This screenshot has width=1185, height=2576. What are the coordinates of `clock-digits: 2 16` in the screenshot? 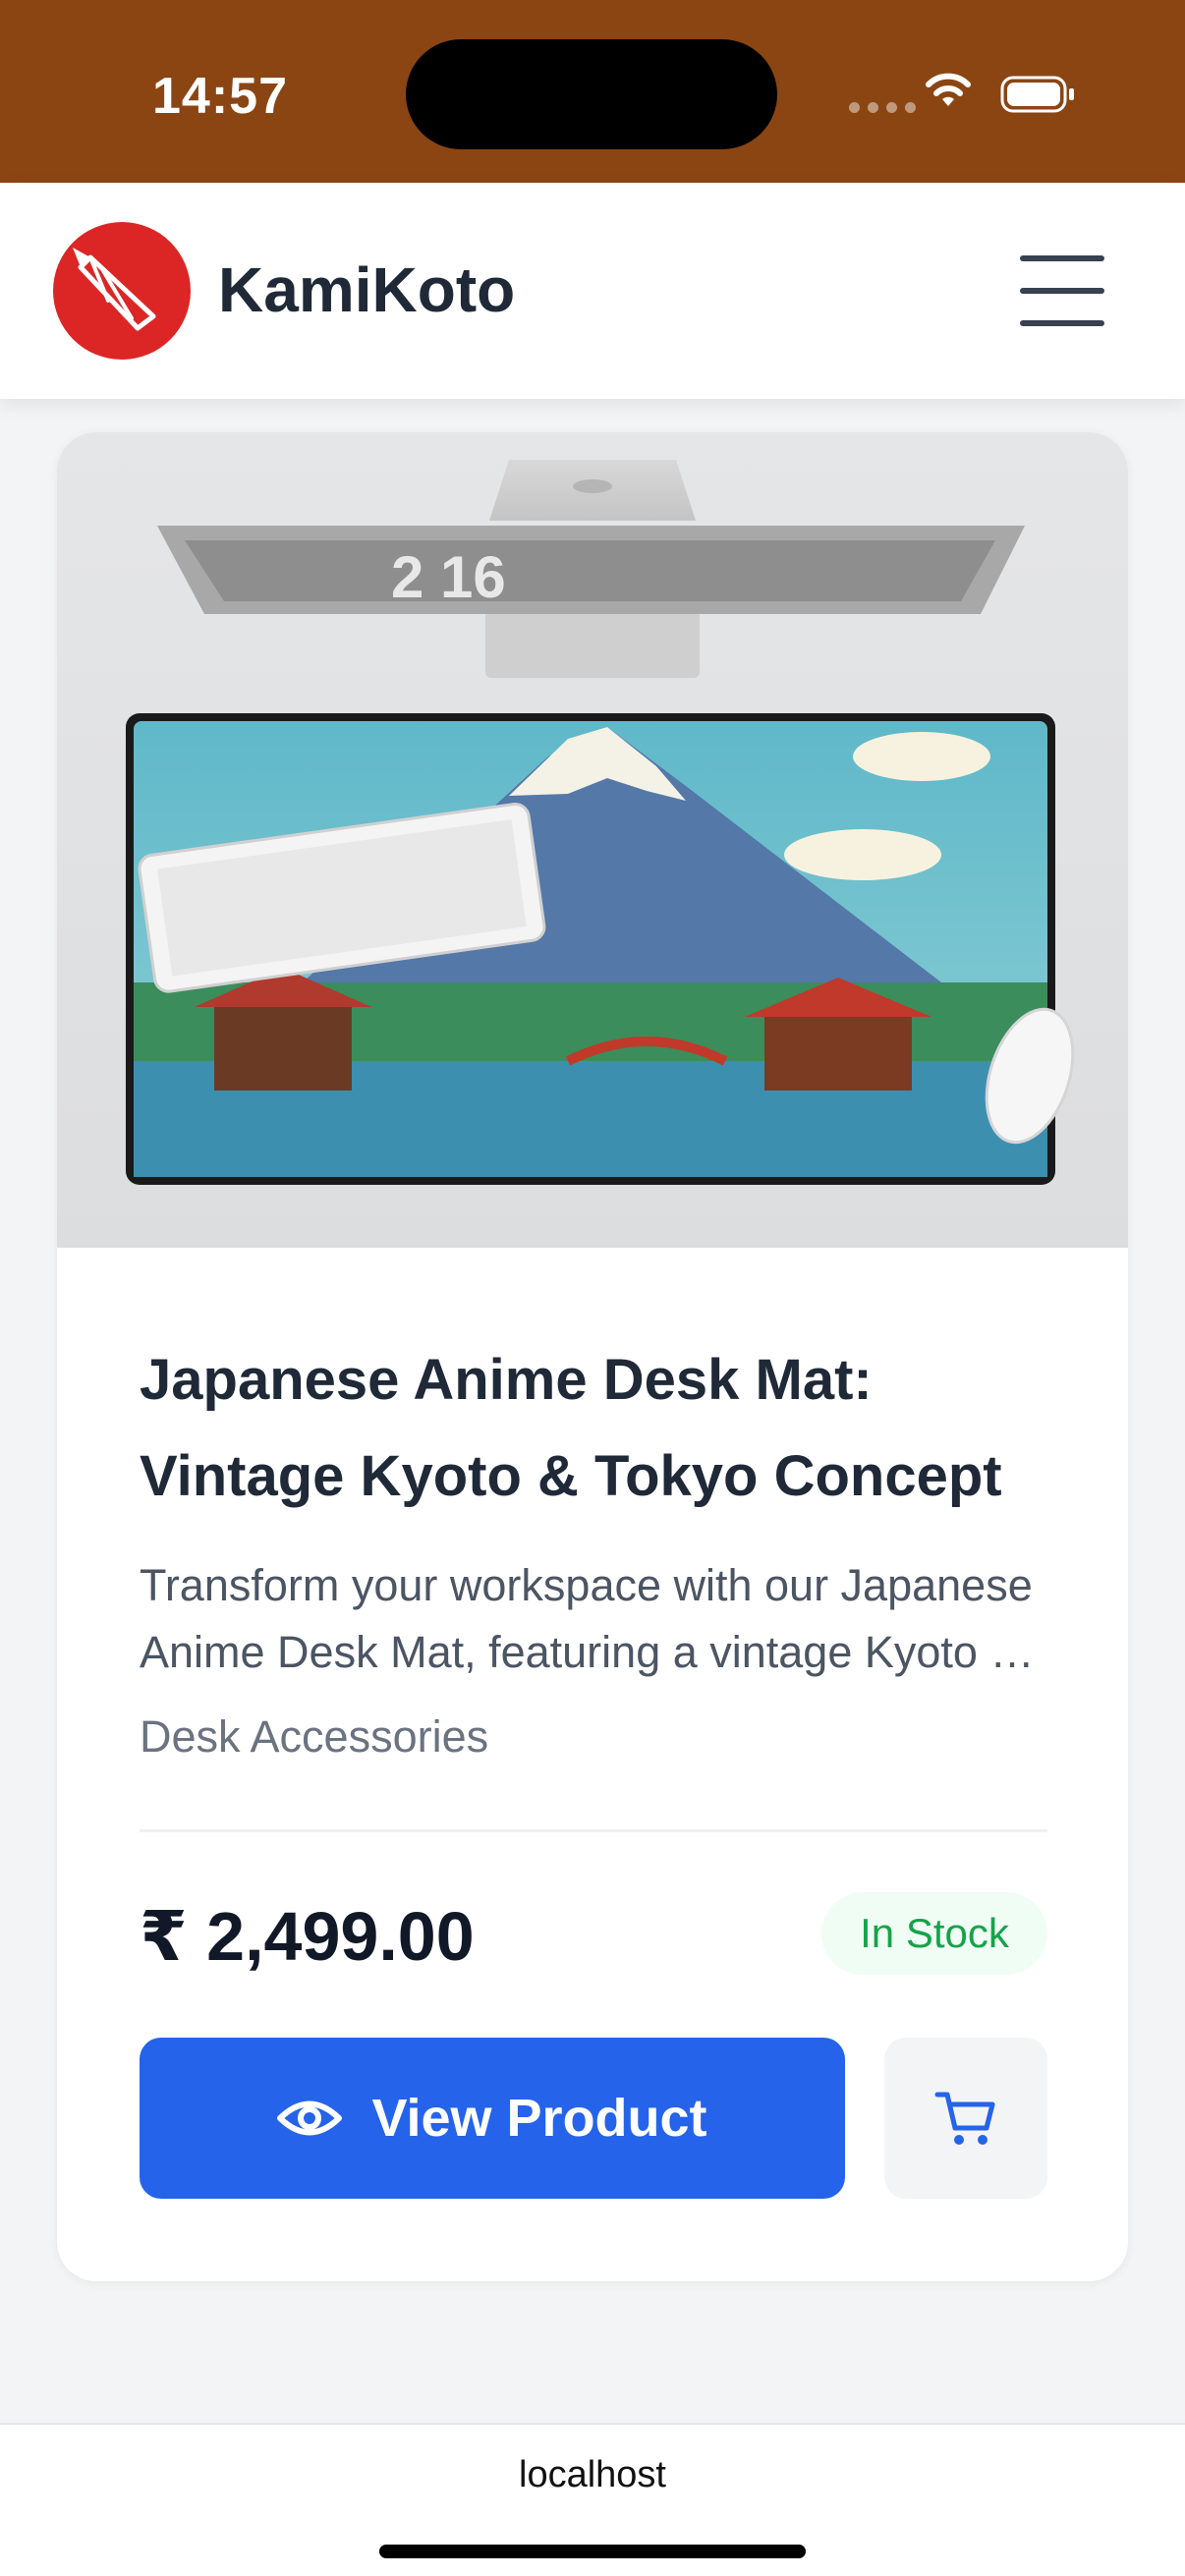 It's located at (448, 577).